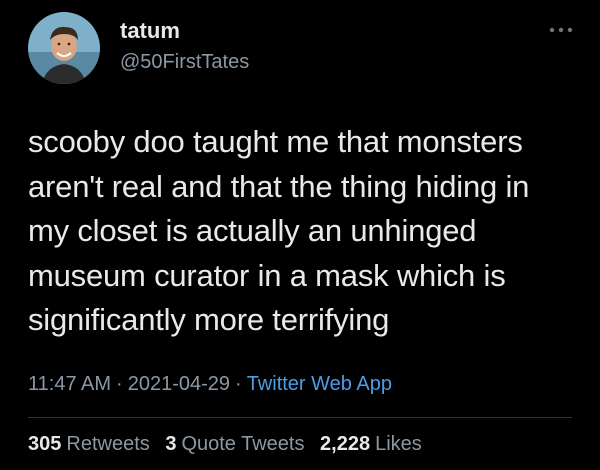  I want to click on quote-tweets-count: 3, so click(171, 444).